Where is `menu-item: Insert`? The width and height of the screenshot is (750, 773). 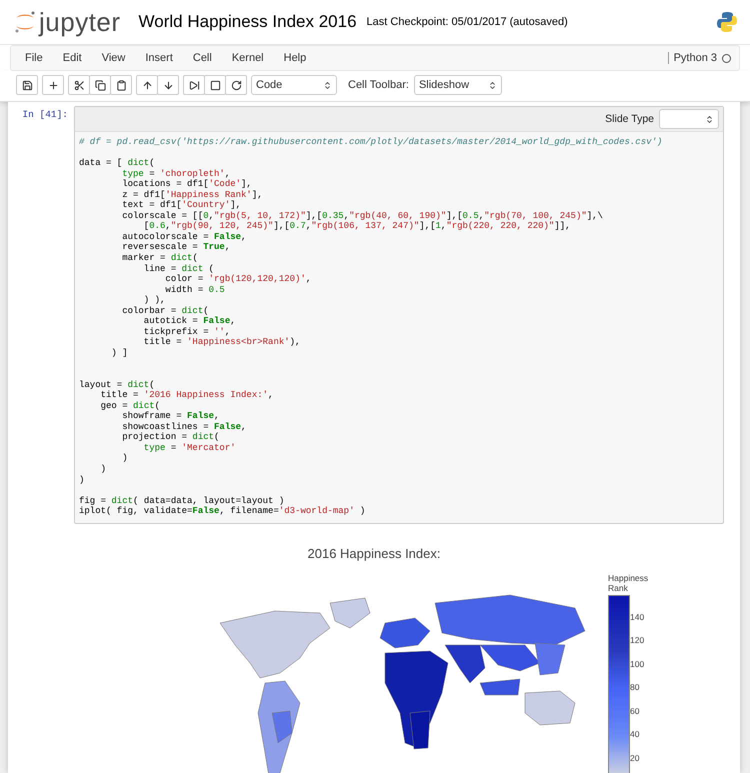 menu-item: Insert is located at coordinates (163, 58).